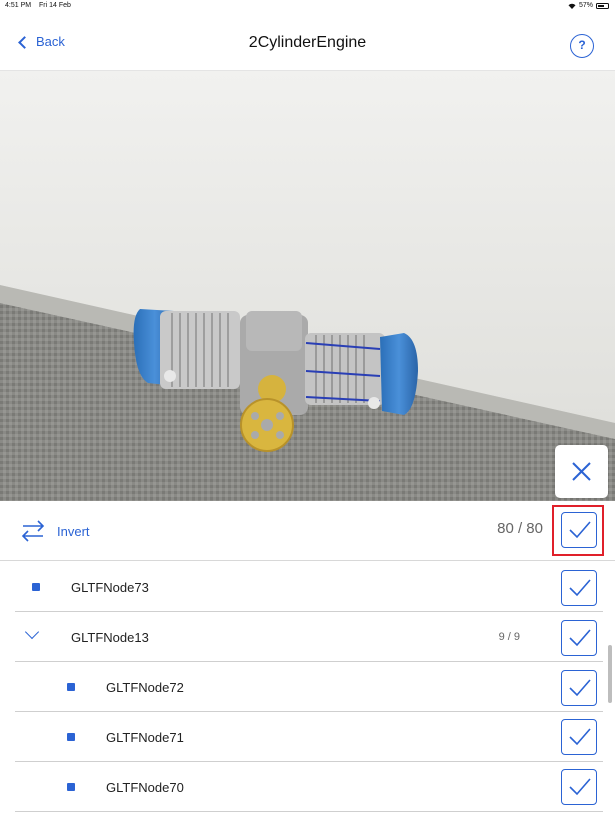 The width and height of the screenshot is (615, 820). I want to click on selection-toolbar: Invert 80 / 80, so click(307, 531).